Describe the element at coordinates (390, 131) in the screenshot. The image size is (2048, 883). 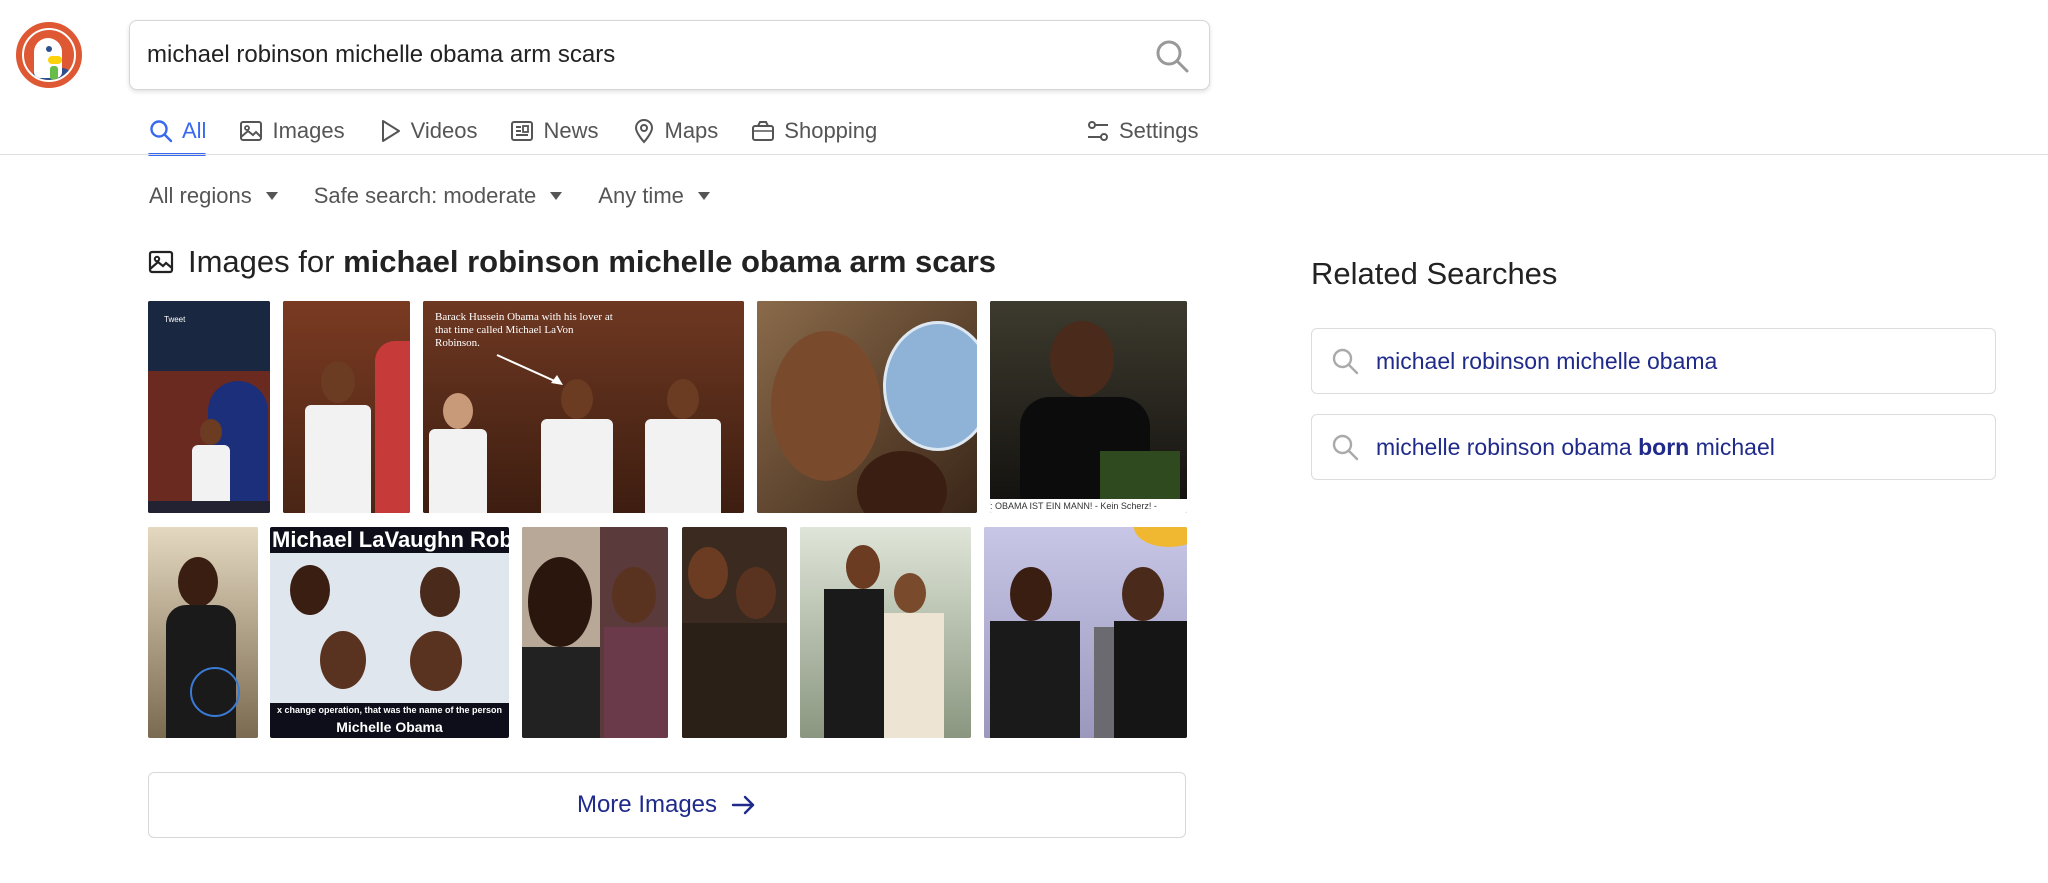
I see `play-icon` at that location.